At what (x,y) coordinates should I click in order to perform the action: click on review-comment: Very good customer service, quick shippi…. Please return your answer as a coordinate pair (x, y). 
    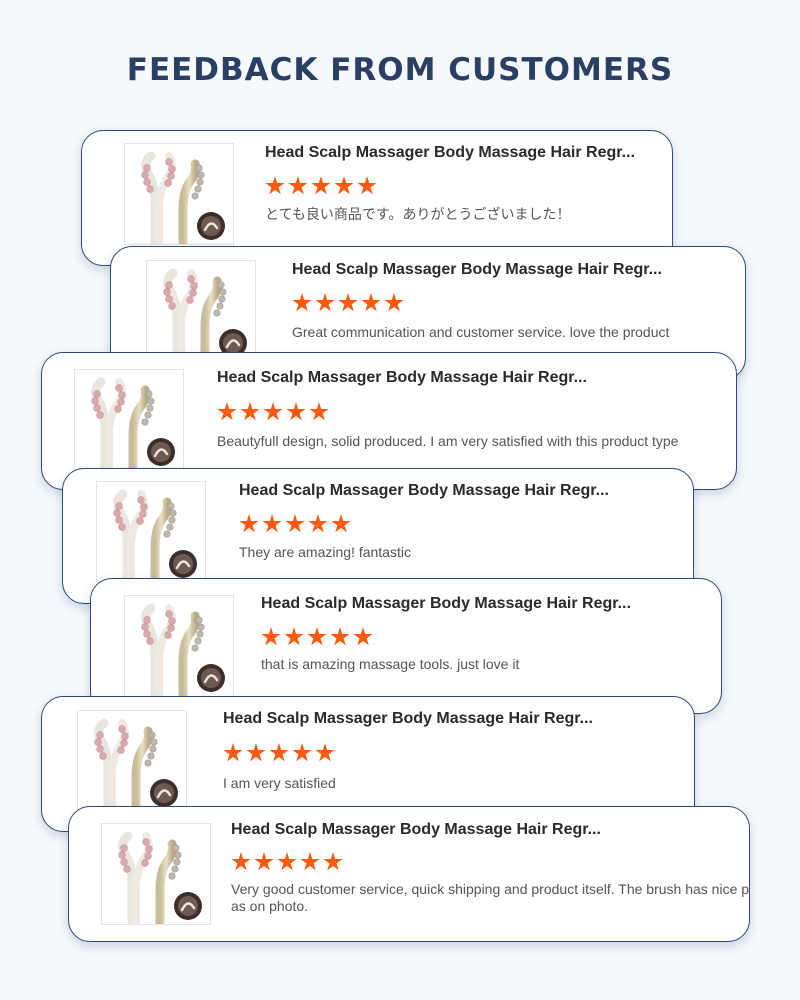
    Looking at the image, I should click on (490, 897).